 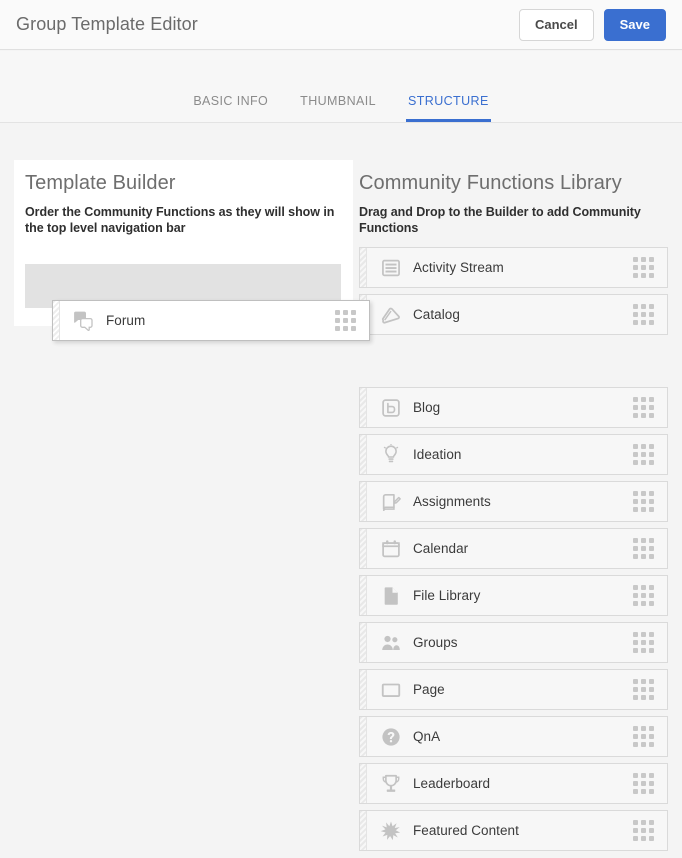 I want to click on dragging-card-forum: Forum, so click(x=211, y=320).